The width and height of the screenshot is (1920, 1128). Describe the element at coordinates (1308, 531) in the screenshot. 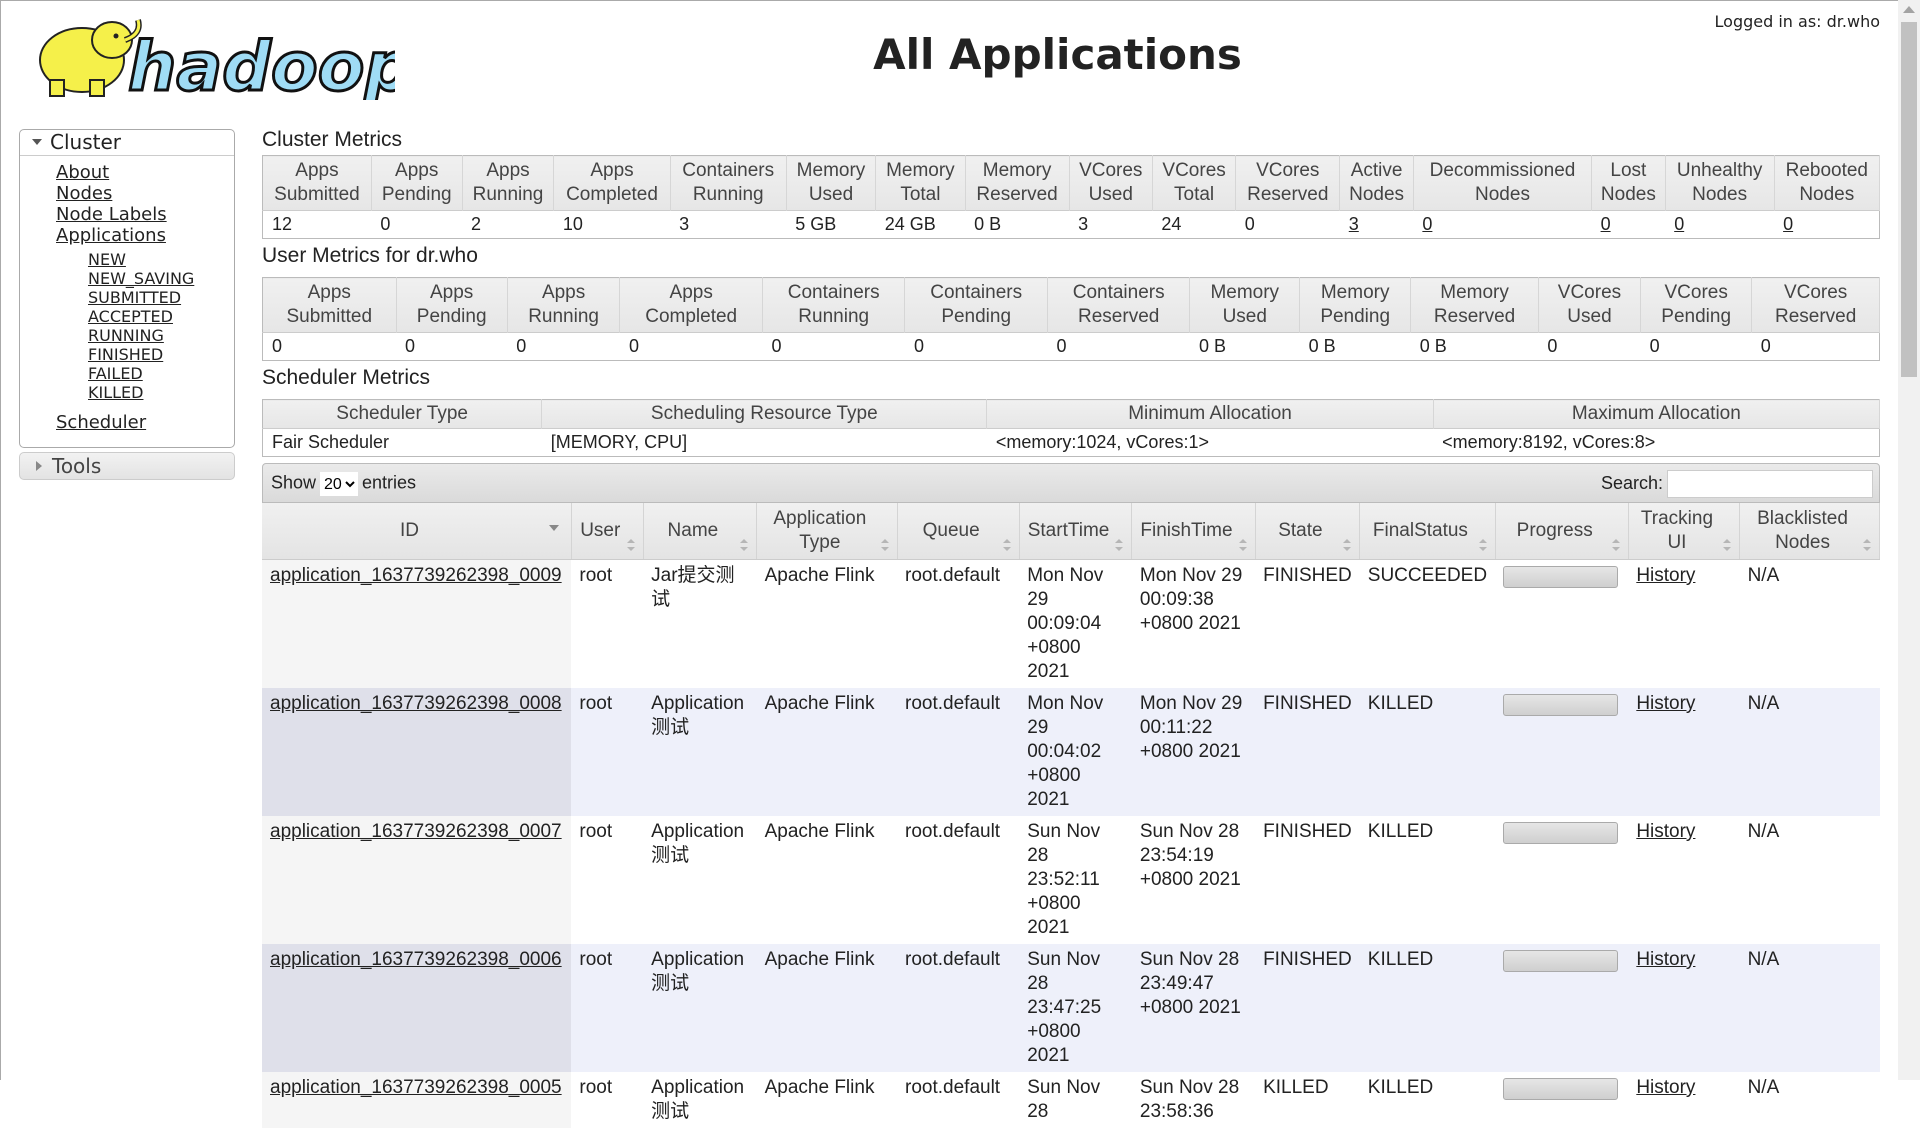

I see `column-header-state: State` at that location.